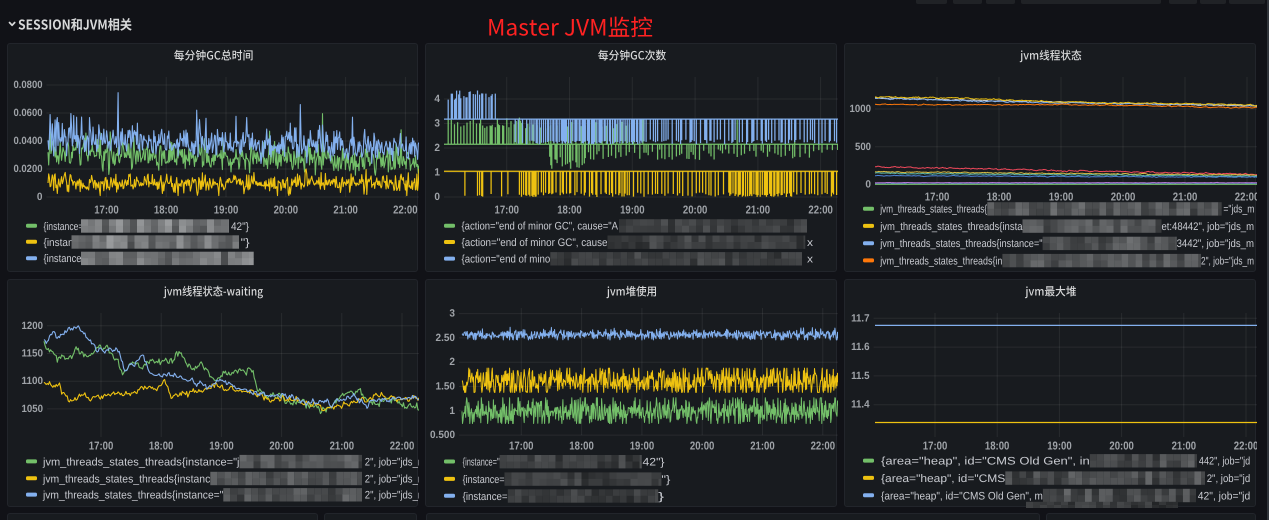 The width and height of the screenshot is (1269, 520). I want to click on svg-text:jvm_threads_states_threads{ins: jvm_threads_states_threads{instanc, so click(126, 479).